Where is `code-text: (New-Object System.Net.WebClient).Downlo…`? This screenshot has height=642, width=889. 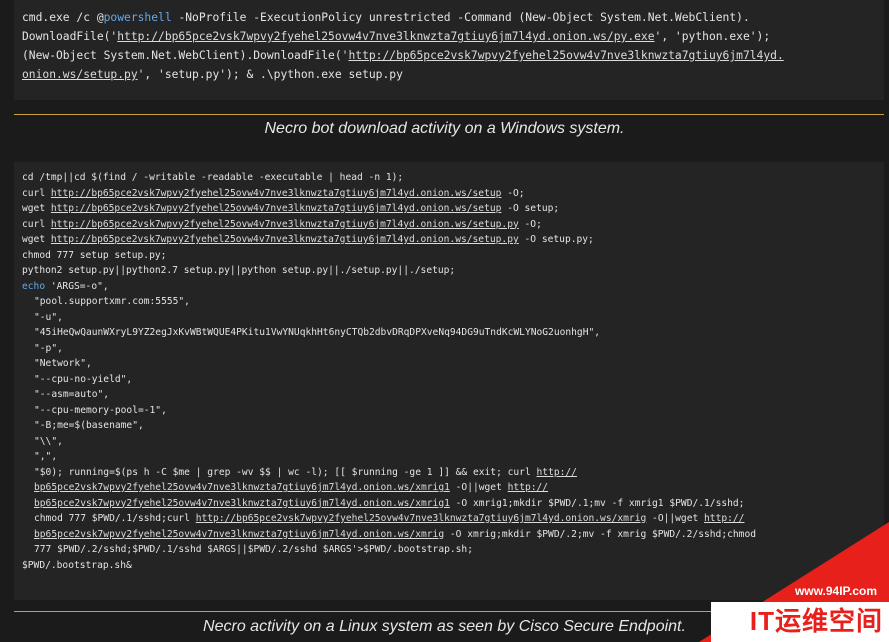 code-text: (New-Object System.Net.WebClient).Downlo… is located at coordinates (185, 55).